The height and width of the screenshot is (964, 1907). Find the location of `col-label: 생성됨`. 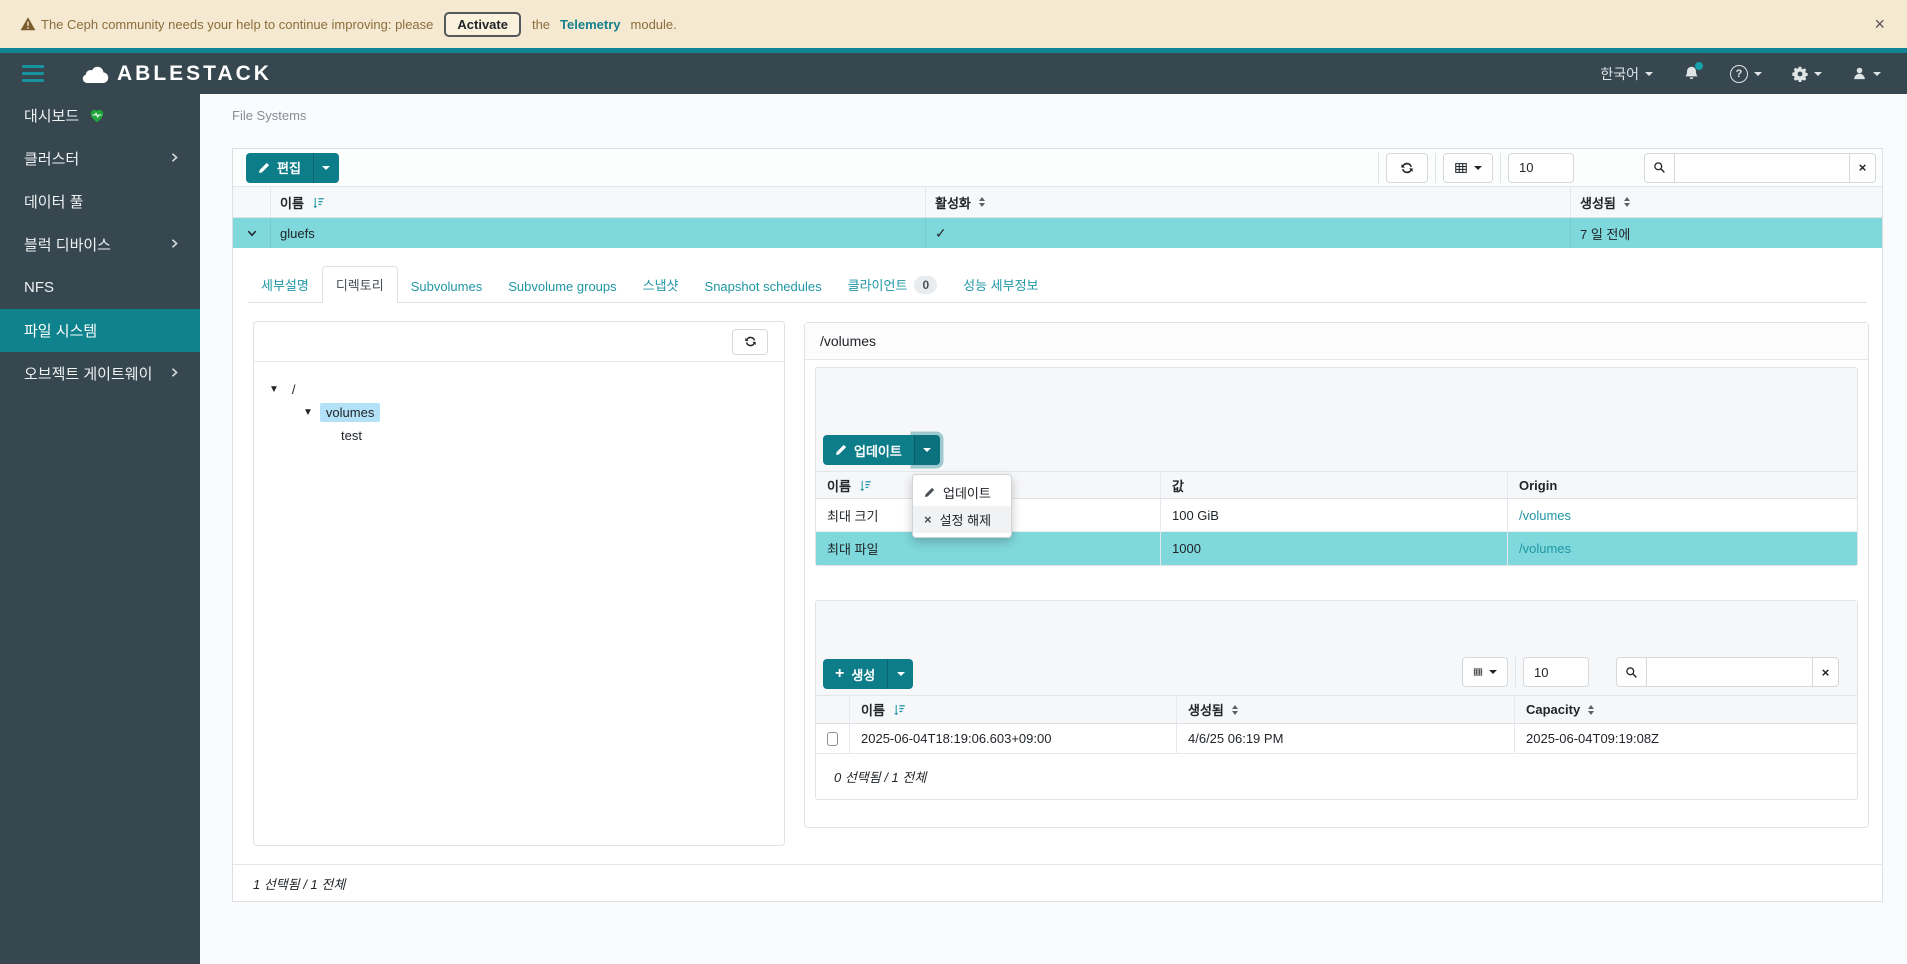

col-label: 생성됨 is located at coordinates (1206, 710).